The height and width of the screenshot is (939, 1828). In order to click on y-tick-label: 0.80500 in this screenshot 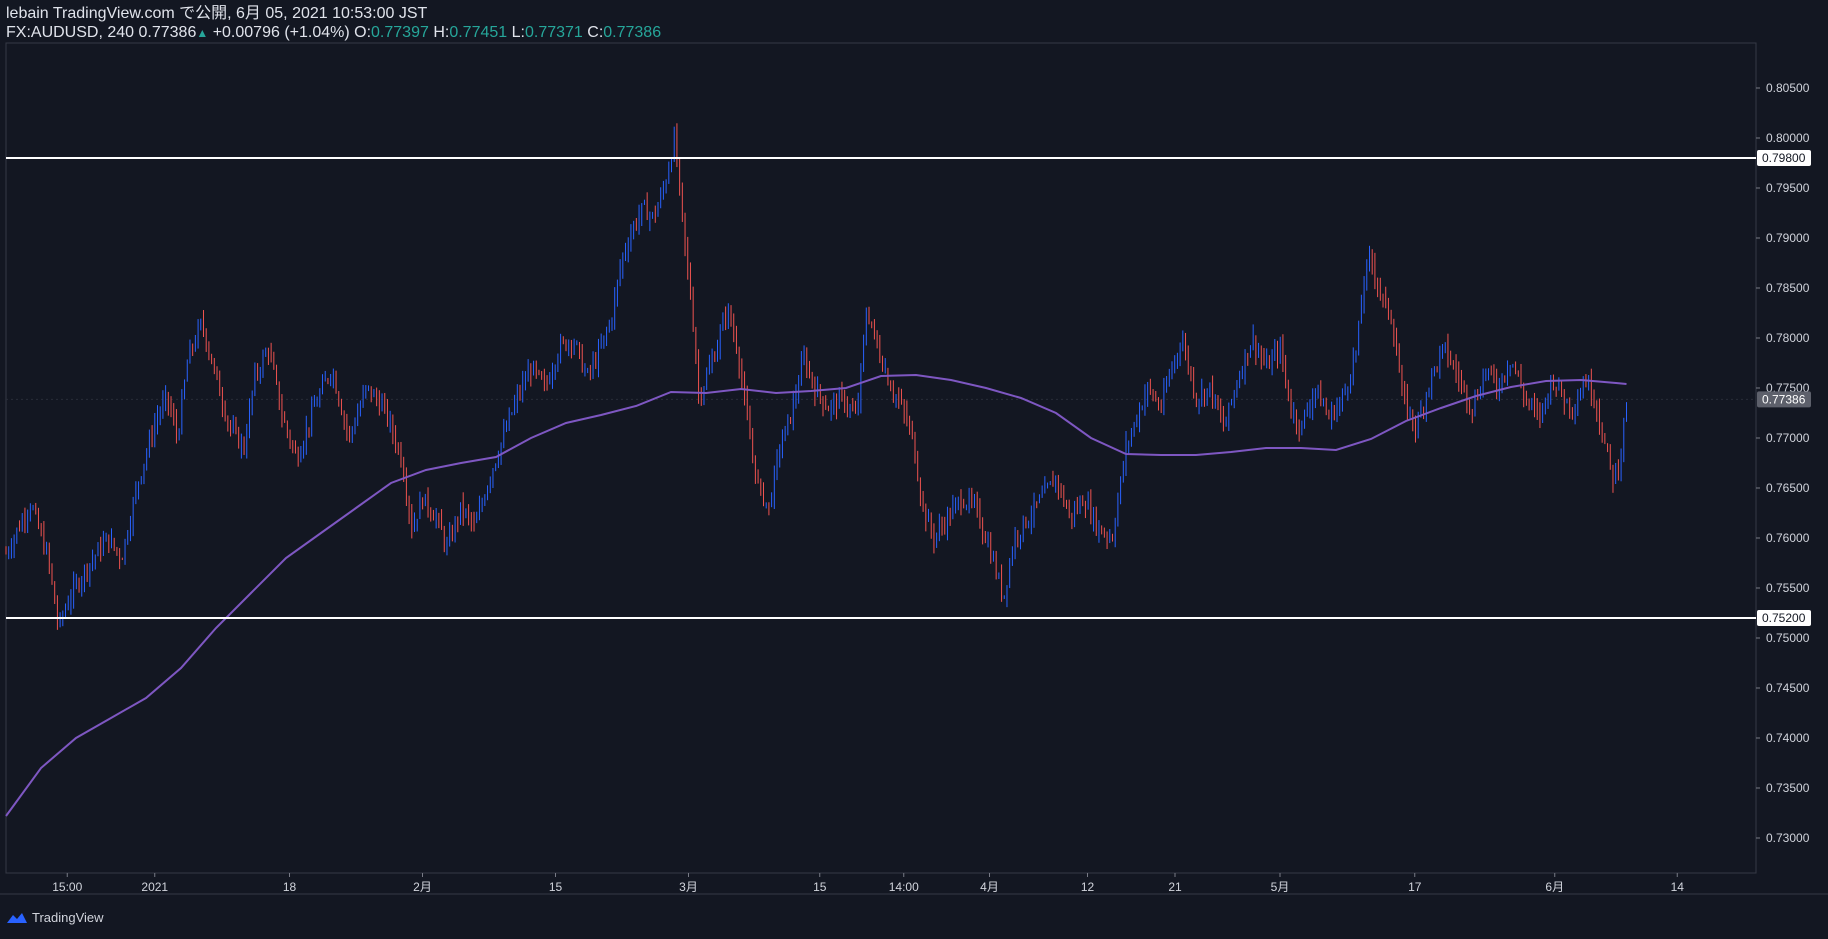, I will do `click(1788, 88)`.